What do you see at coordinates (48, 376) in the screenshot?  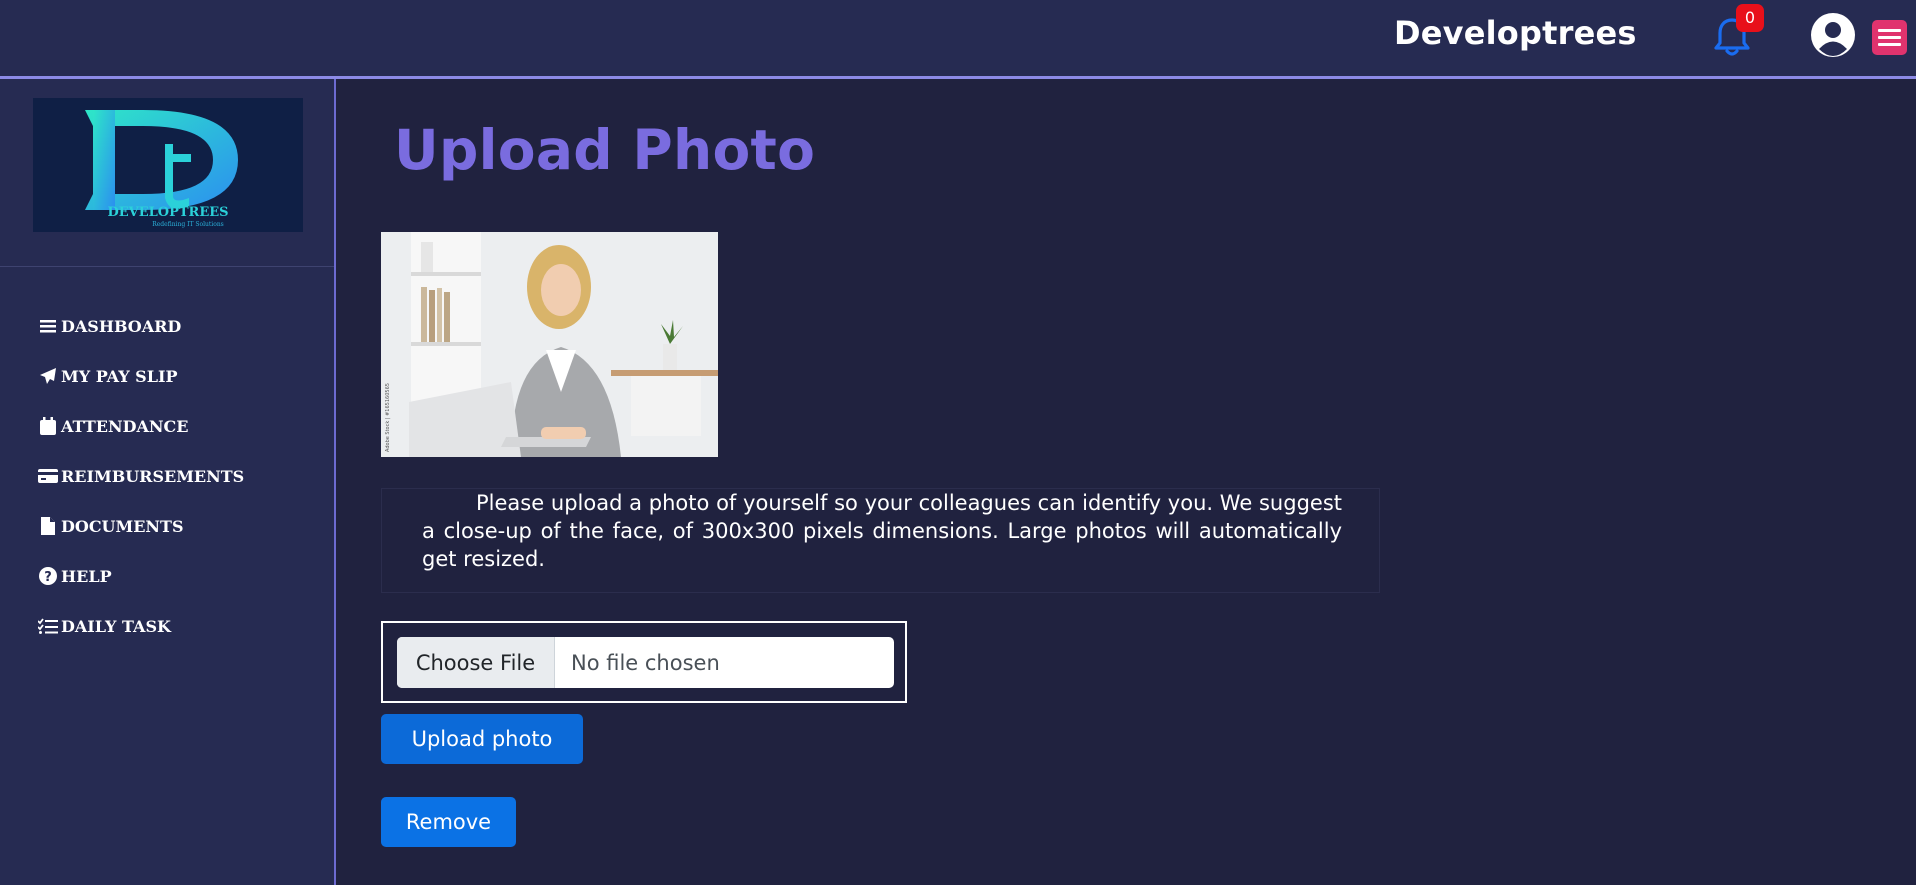 I see `paper-plane-icon` at bounding box center [48, 376].